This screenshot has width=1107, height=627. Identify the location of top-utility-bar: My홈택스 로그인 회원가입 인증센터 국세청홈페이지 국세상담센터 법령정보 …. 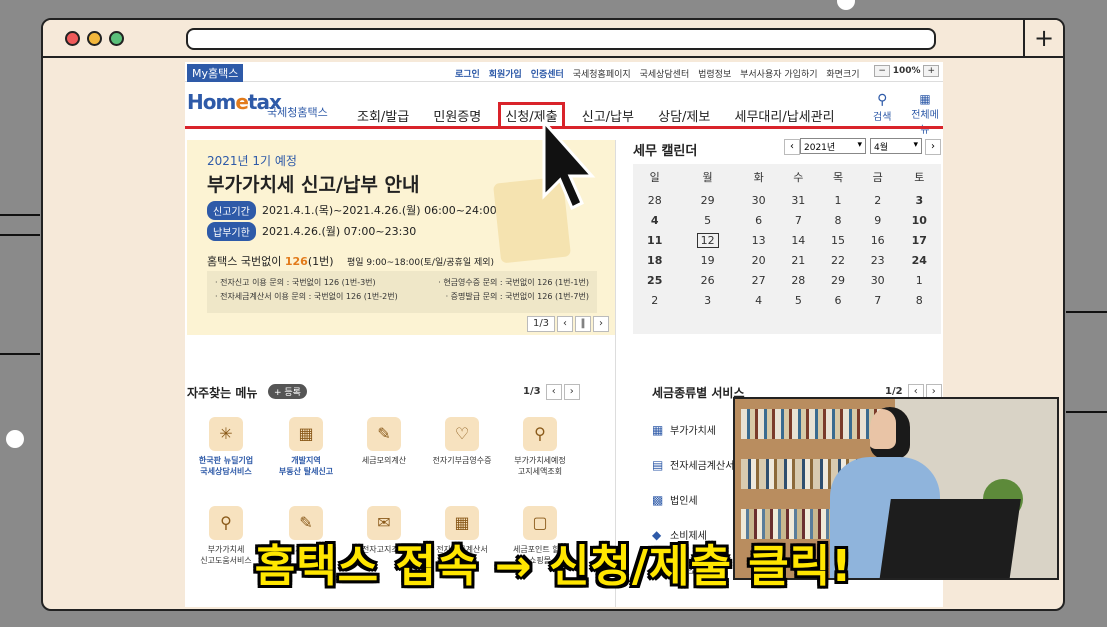
(564, 72).